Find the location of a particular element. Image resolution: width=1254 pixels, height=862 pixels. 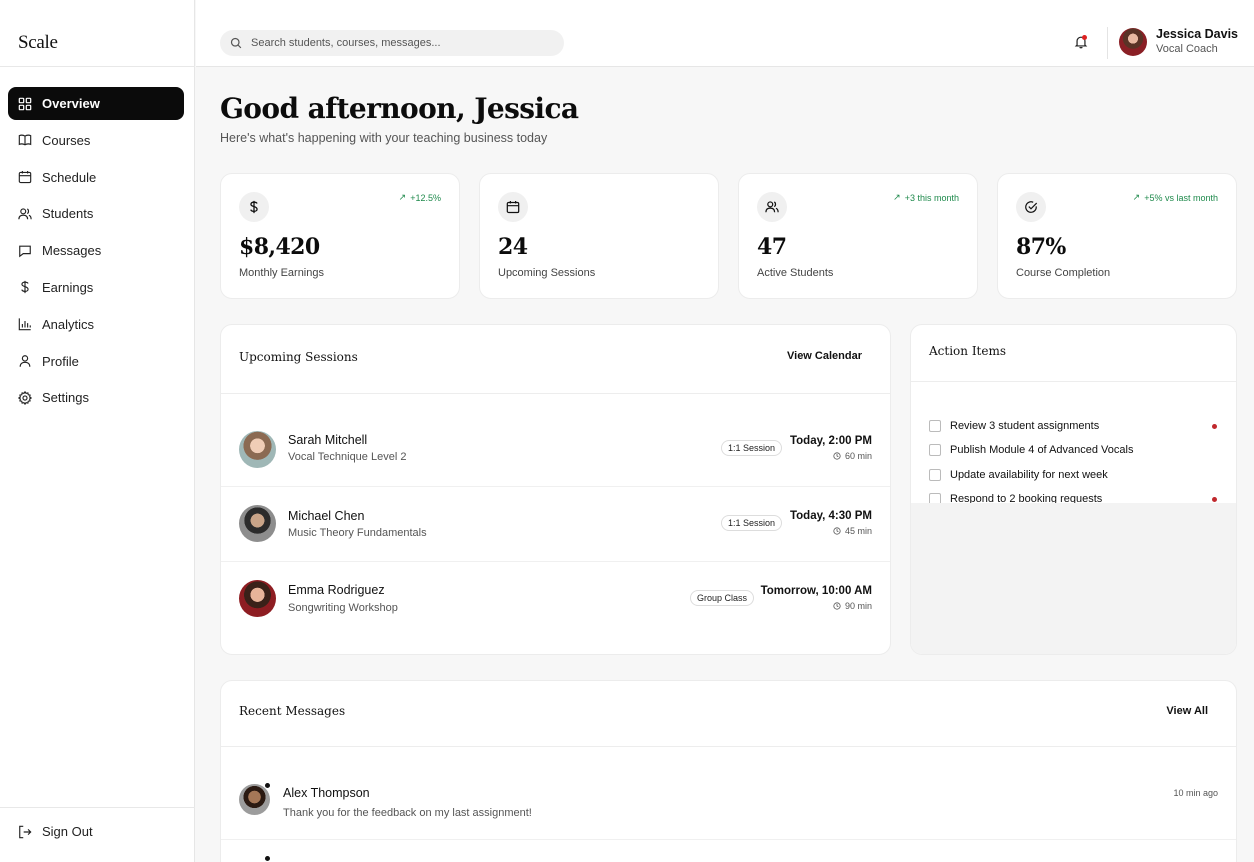

logout-icon is located at coordinates (25, 832).